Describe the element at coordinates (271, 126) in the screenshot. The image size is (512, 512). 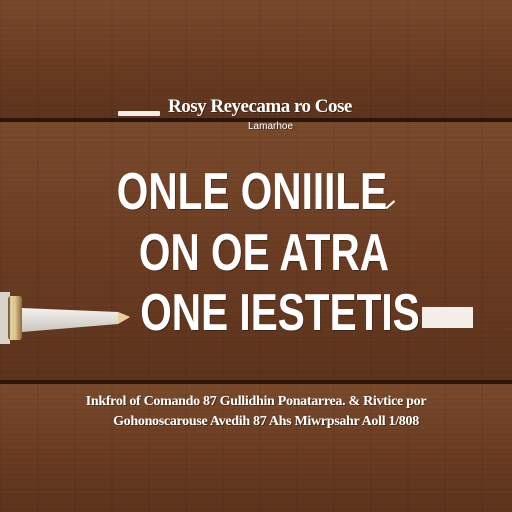
I see `header-subtitle: Lamarhoe` at that location.